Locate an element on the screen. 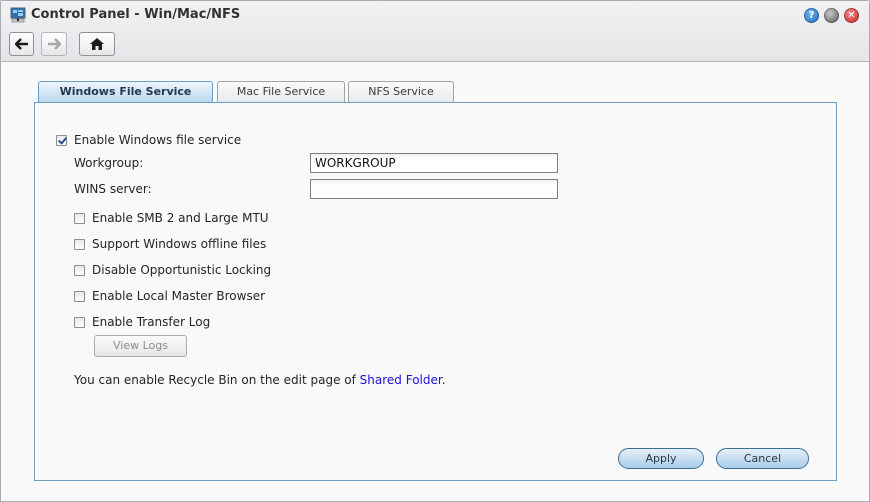  arrow-left-icon is located at coordinates (21, 44).